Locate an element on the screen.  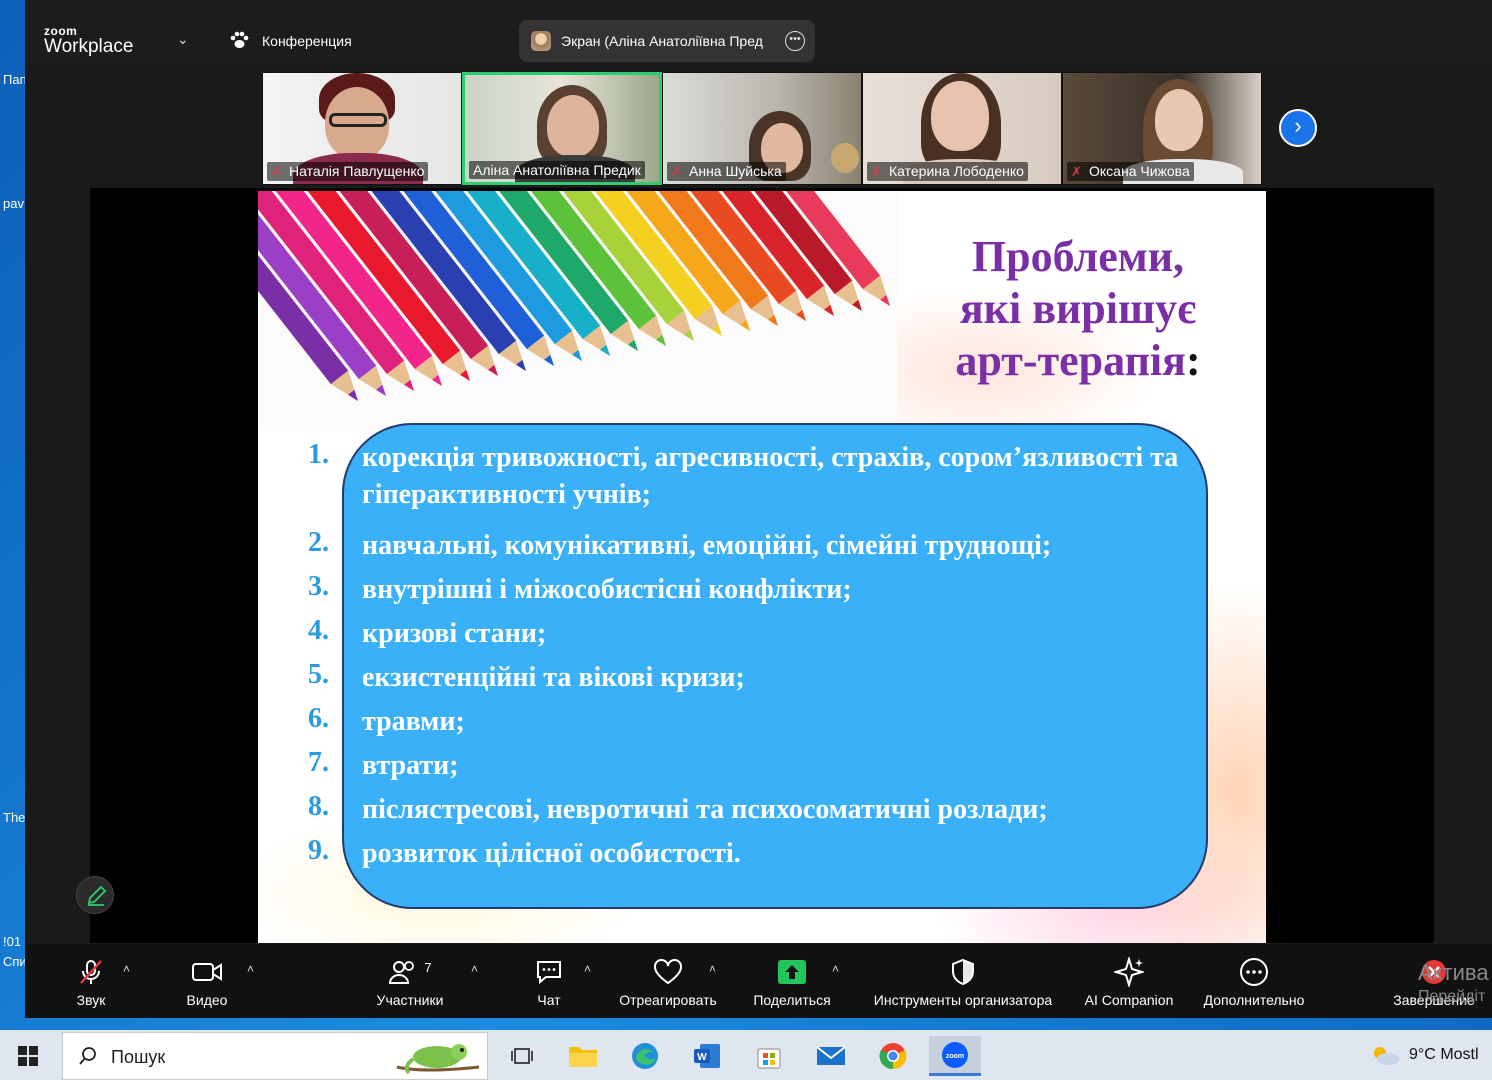
list-item: 9. розвиток цілісної особистості. is located at coordinates (758, 852).